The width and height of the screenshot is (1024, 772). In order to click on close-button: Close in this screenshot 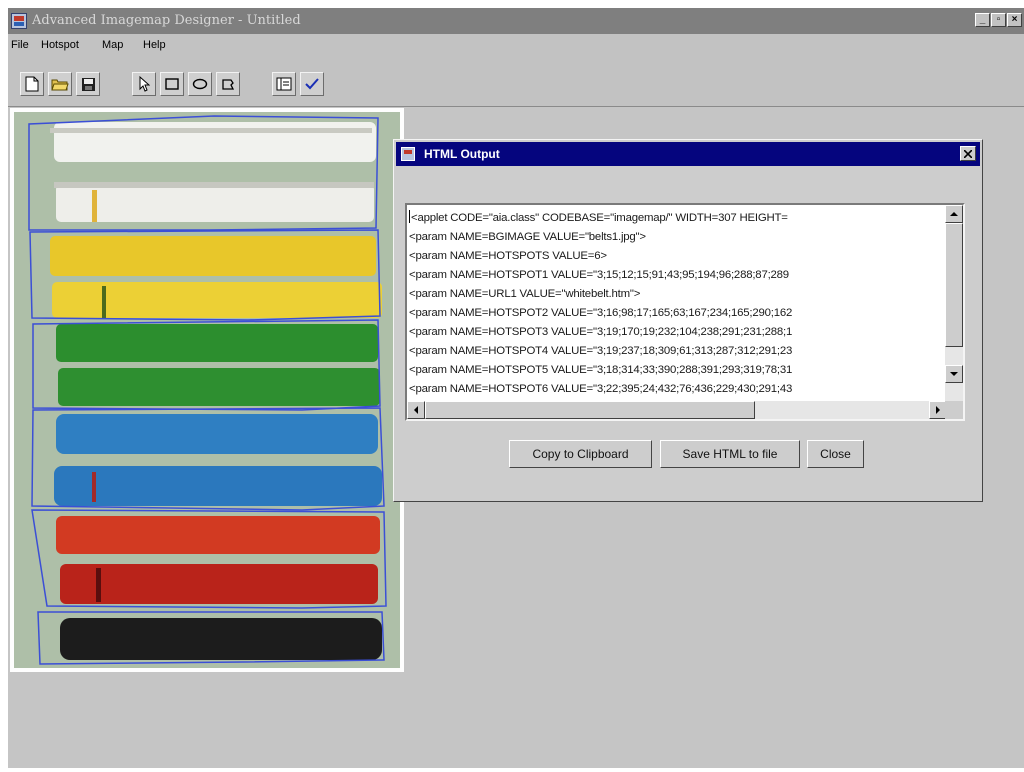, I will do `click(835, 454)`.